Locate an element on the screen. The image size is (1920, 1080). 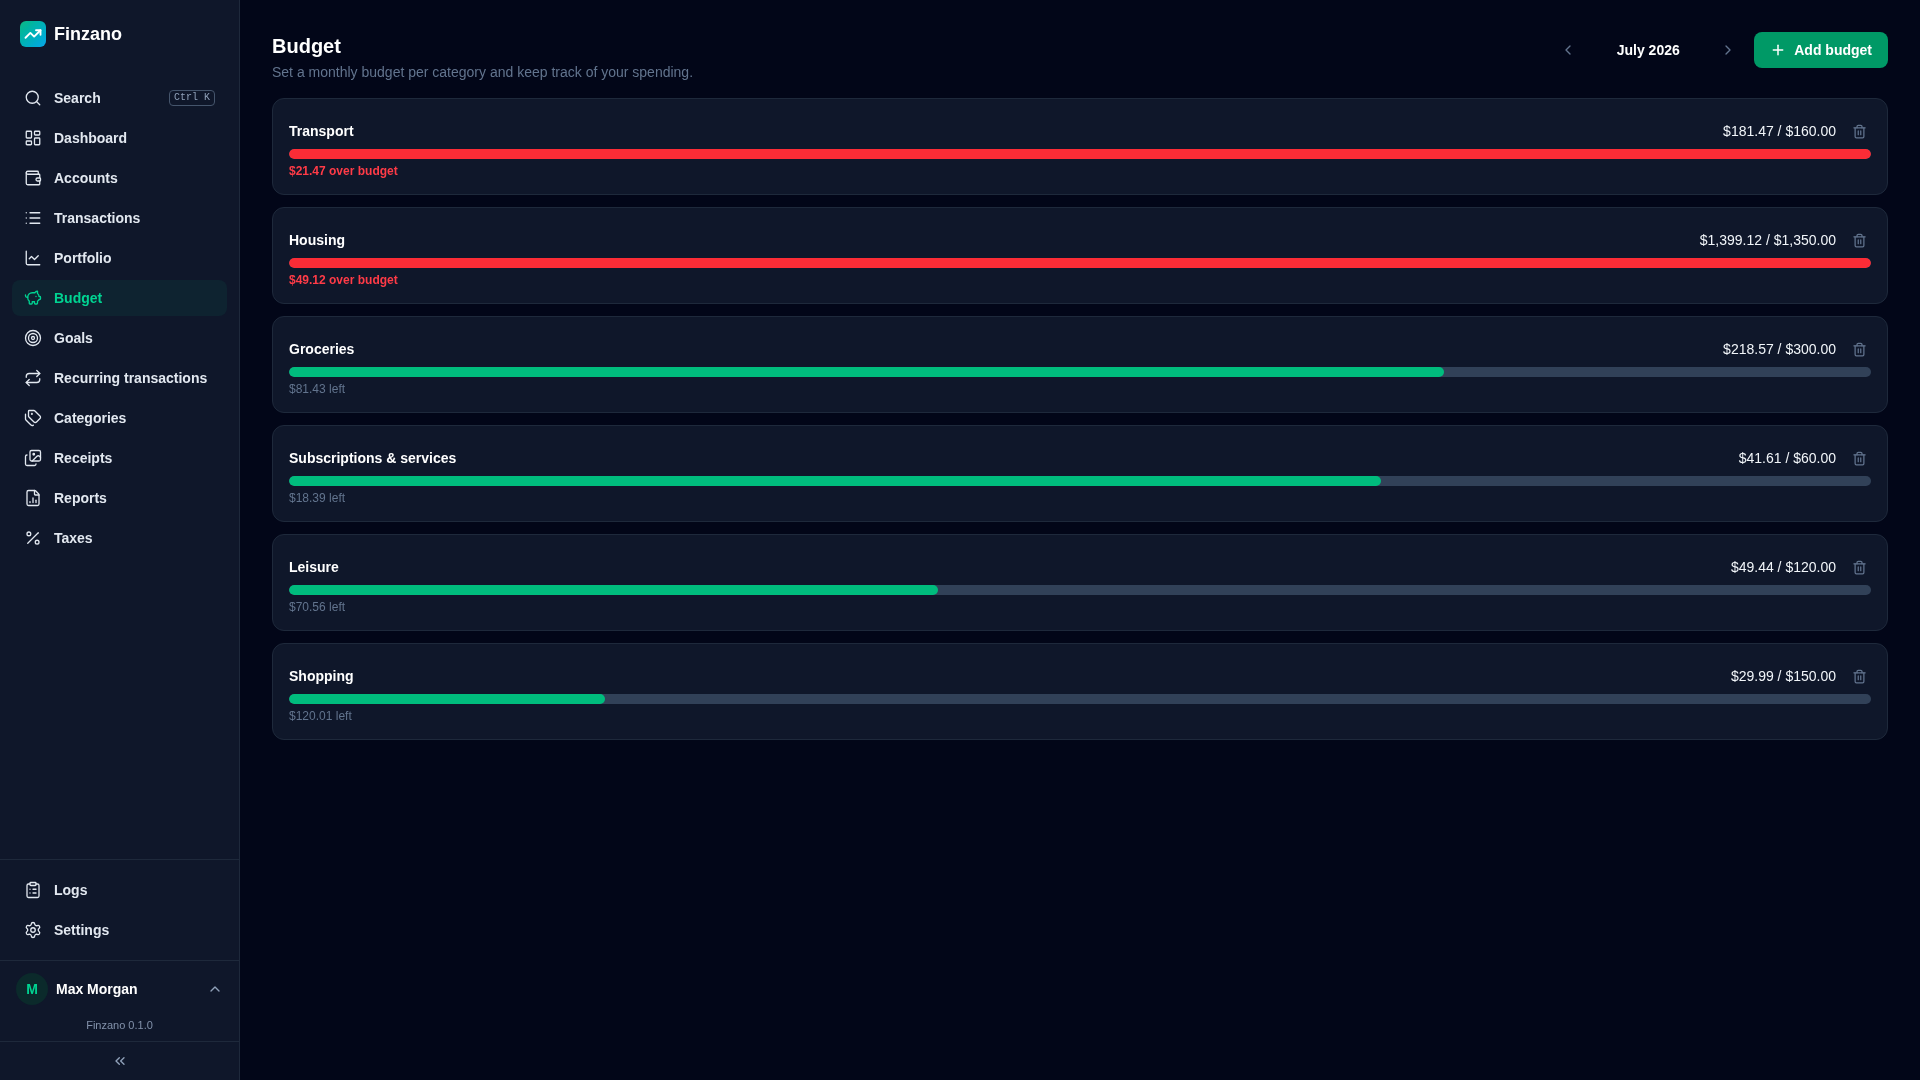
category-name: Subscriptions & services is located at coordinates (373, 458).